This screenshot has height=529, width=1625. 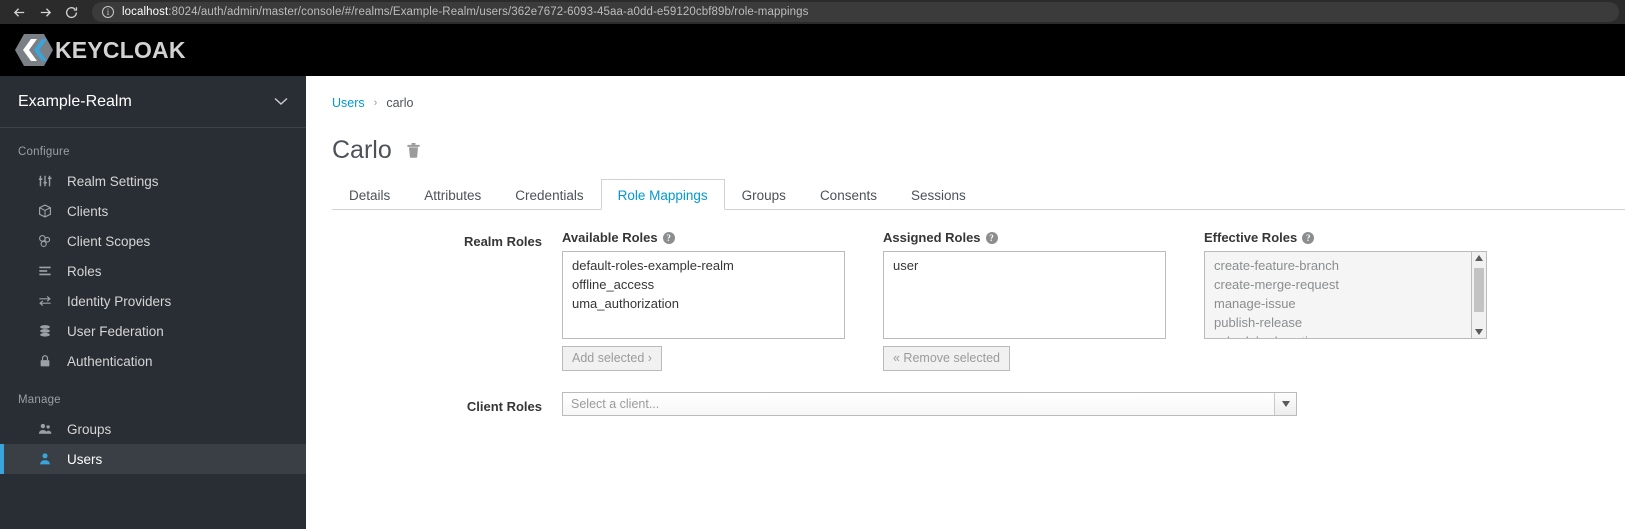 What do you see at coordinates (145, 12) in the screenshot?
I see `url-host: localhost` at bounding box center [145, 12].